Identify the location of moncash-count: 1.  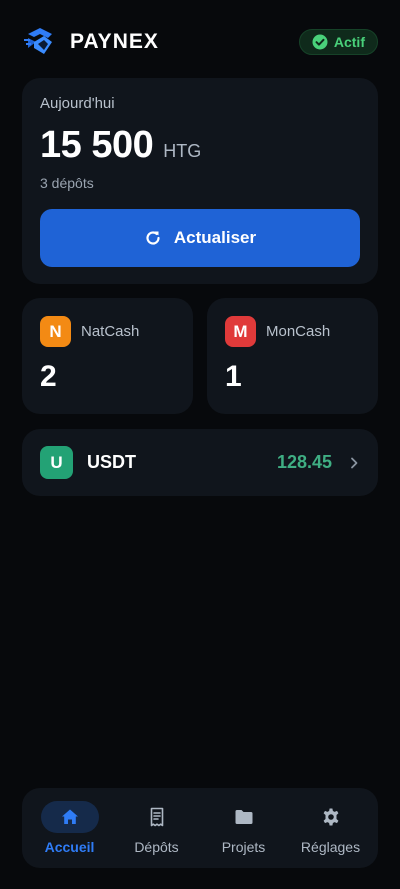
(233, 376).